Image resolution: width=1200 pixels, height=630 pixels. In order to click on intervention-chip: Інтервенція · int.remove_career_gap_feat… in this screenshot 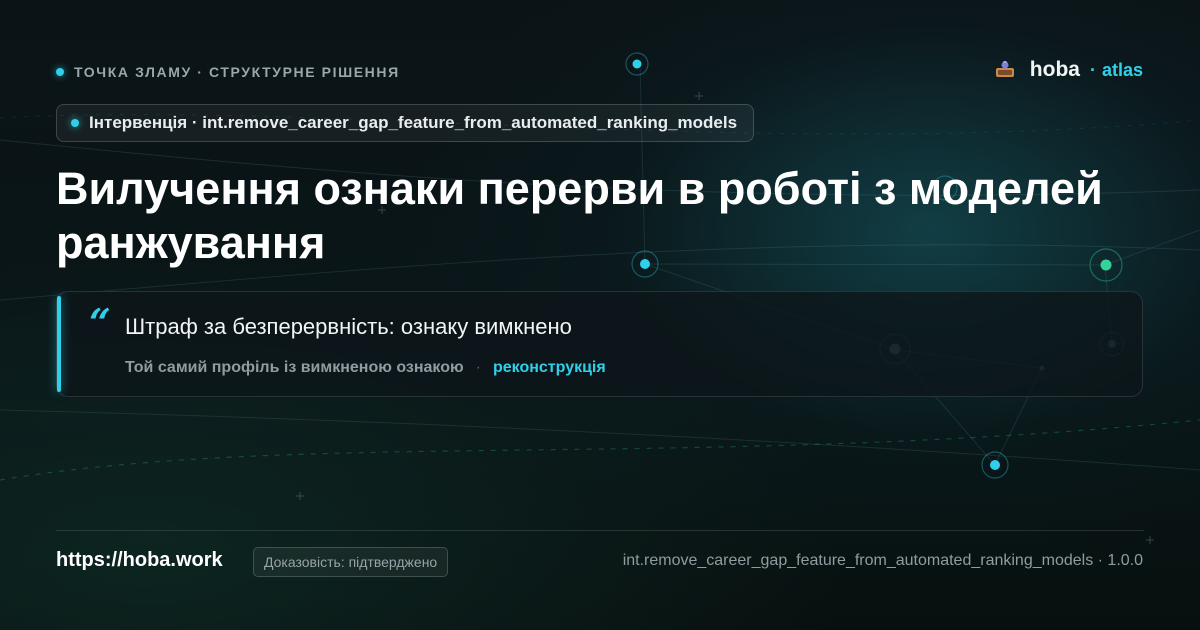, I will do `click(405, 123)`.